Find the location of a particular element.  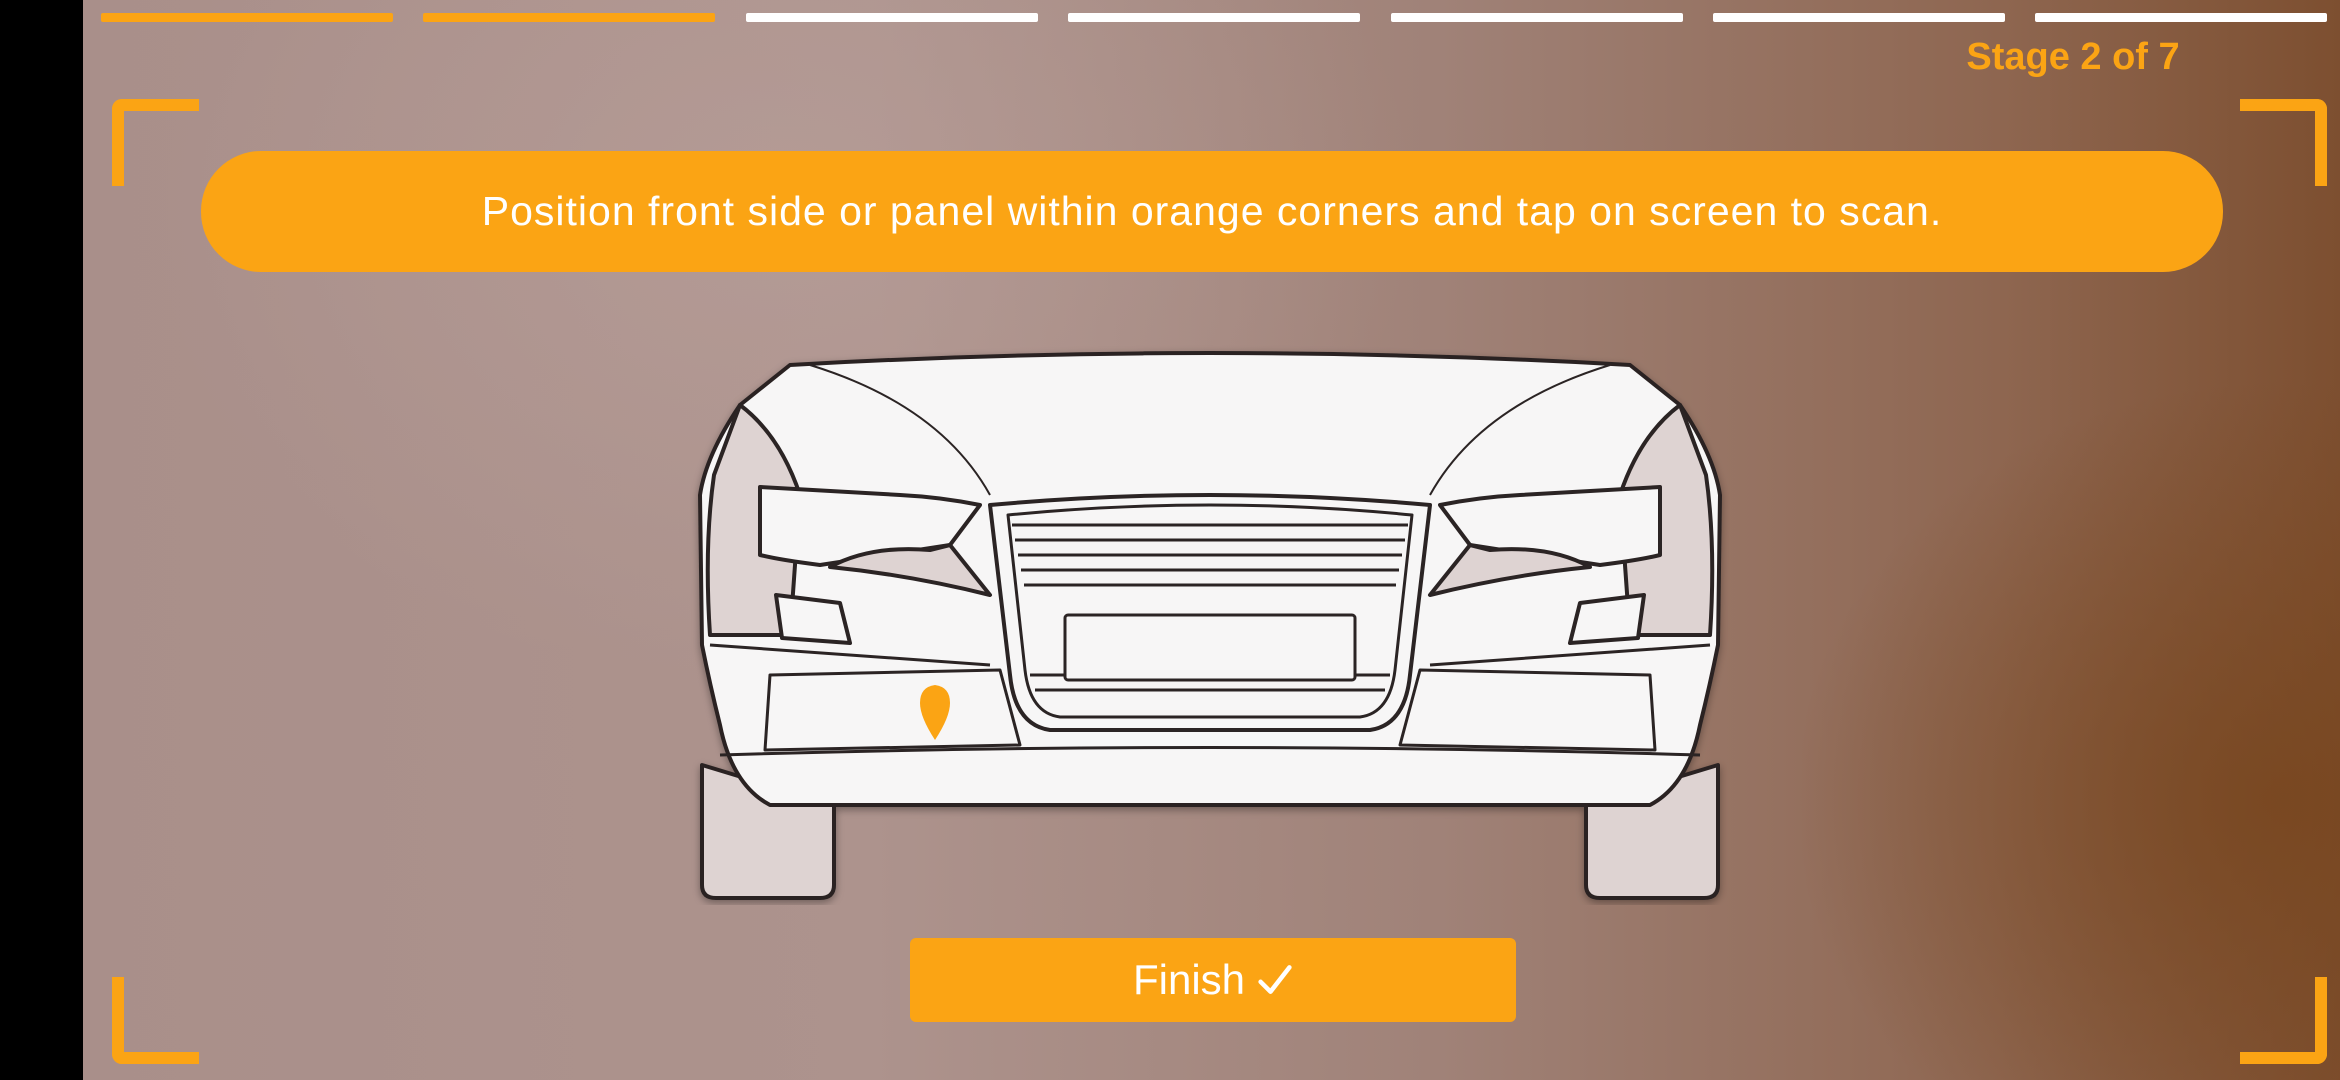

corner-bracket-top-left is located at coordinates (155, 142).